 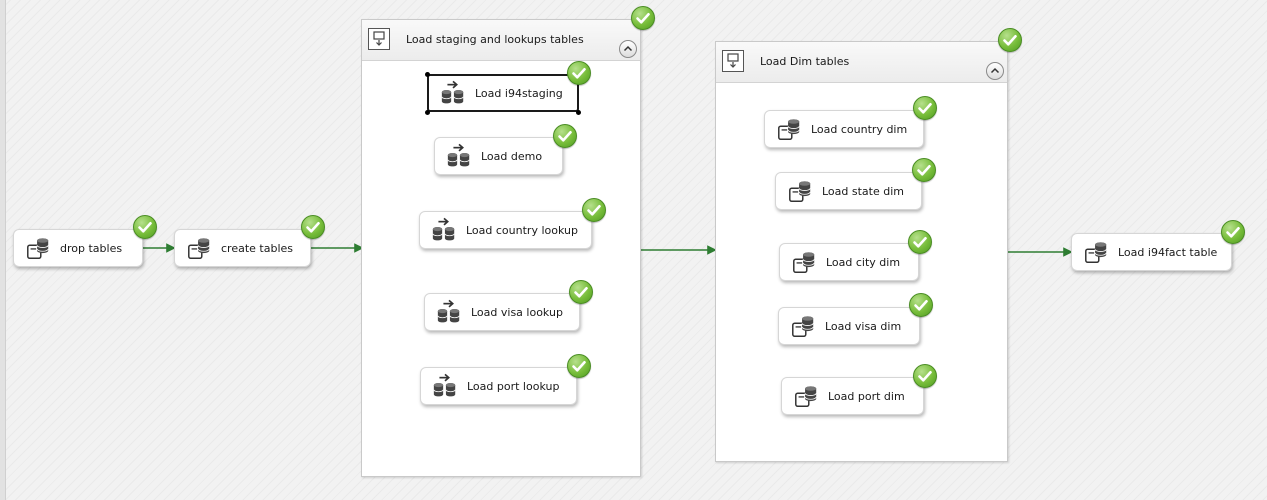 I want to click on task-load-visa-dim: Load visa dim, so click(x=849, y=326).